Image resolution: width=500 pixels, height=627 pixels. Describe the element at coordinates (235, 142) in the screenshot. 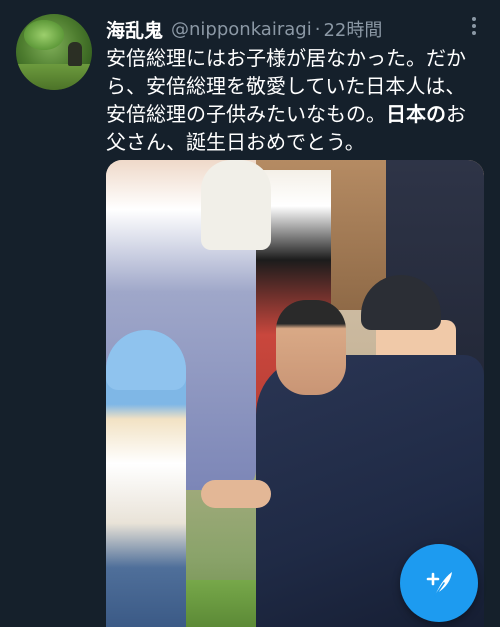

I see `tweet-text-line: 父さん、誕生日おめでとう。` at that location.